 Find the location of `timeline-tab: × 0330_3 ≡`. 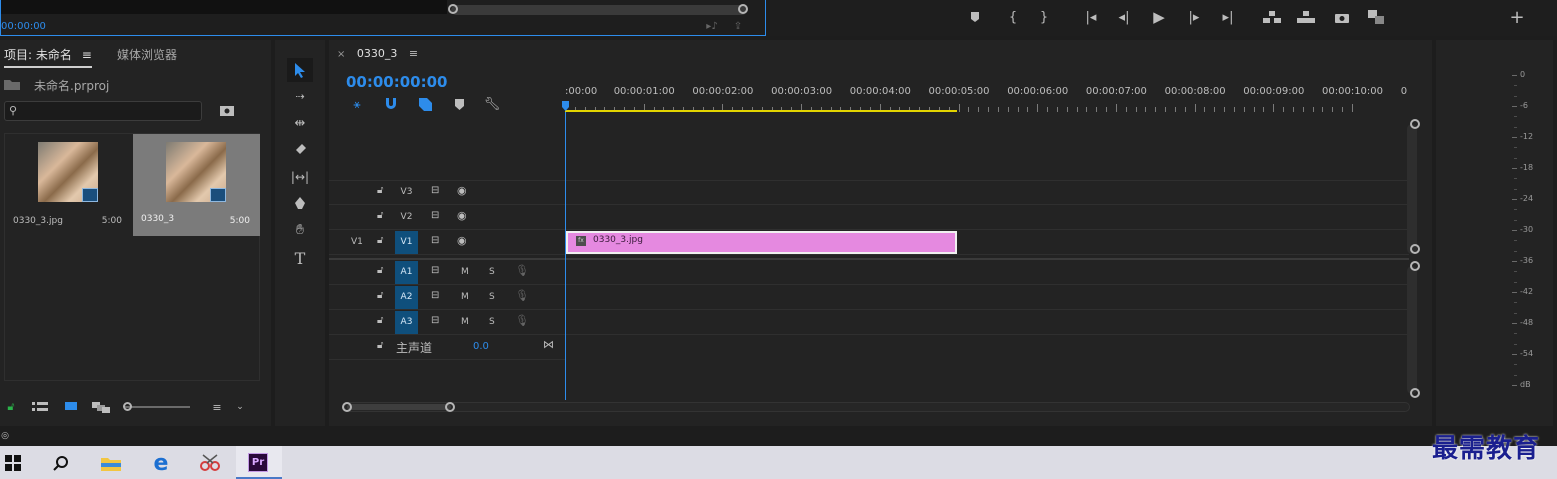

timeline-tab: × 0330_3 ≡ is located at coordinates (377, 53).